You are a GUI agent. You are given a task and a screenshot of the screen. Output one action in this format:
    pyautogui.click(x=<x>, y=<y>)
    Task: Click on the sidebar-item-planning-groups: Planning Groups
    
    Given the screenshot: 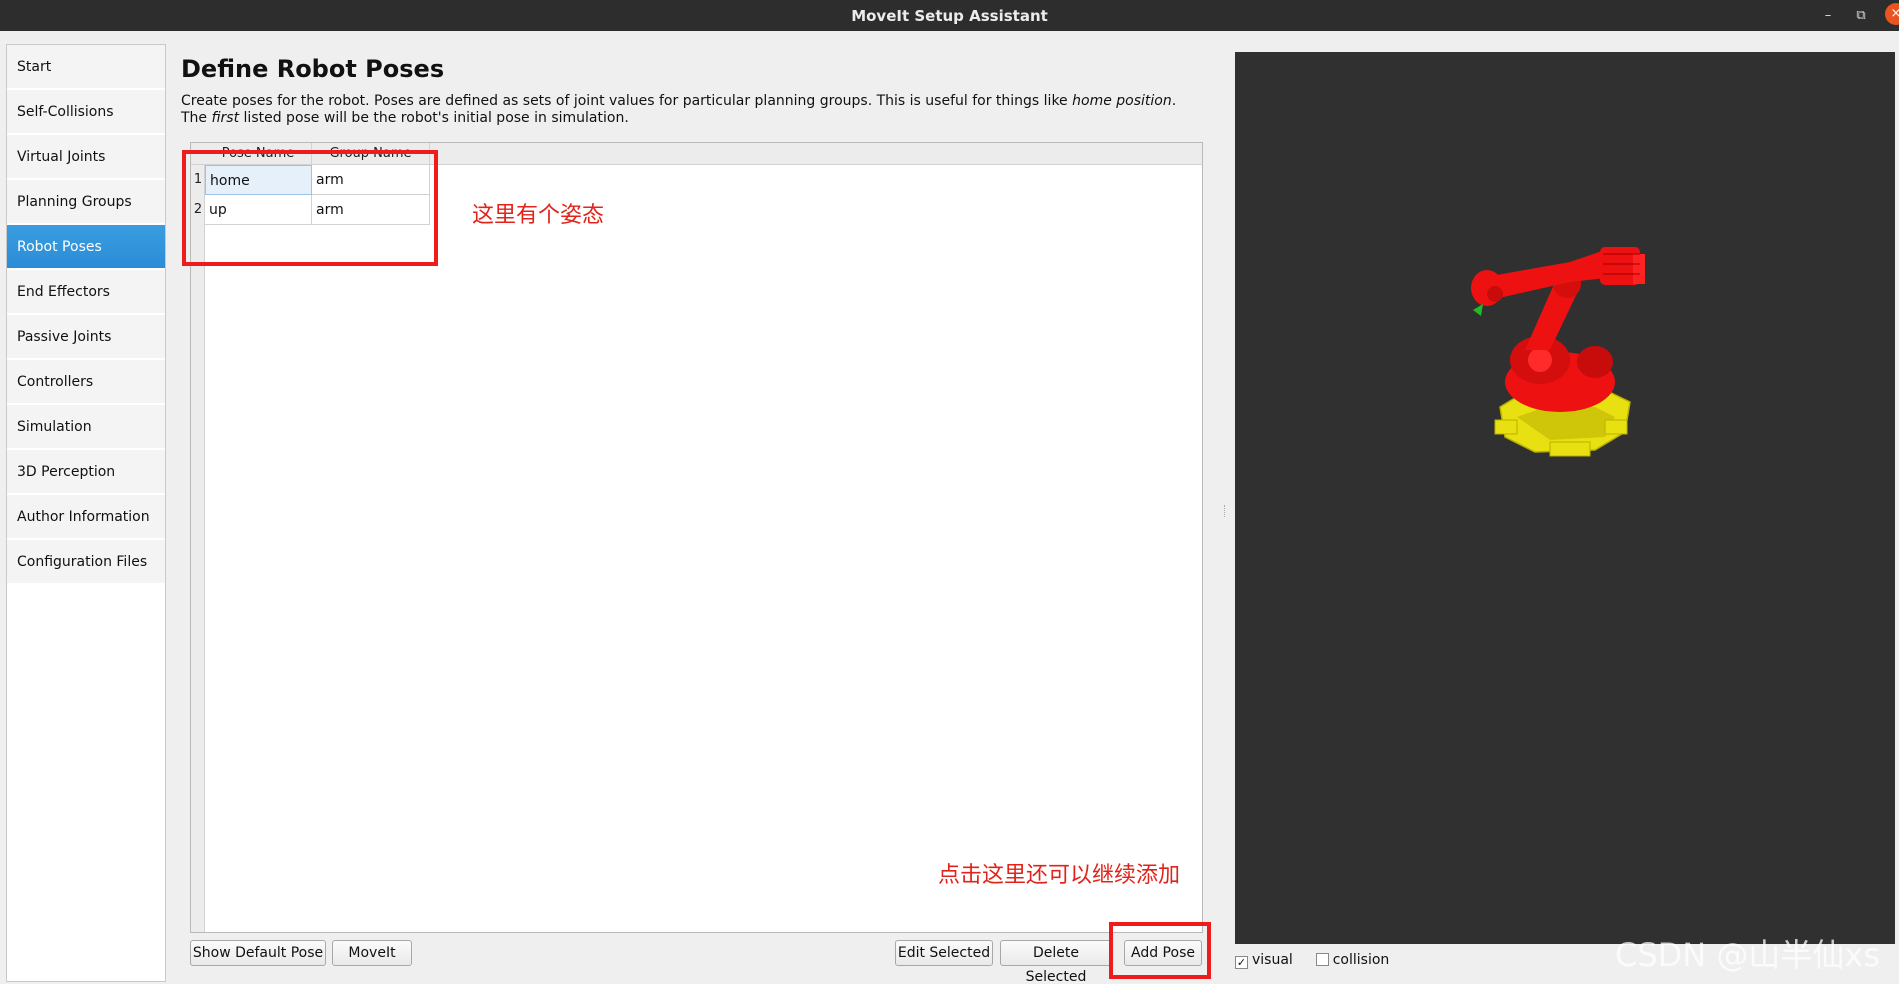 What is the action you would take?
    pyautogui.click(x=86, y=202)
    